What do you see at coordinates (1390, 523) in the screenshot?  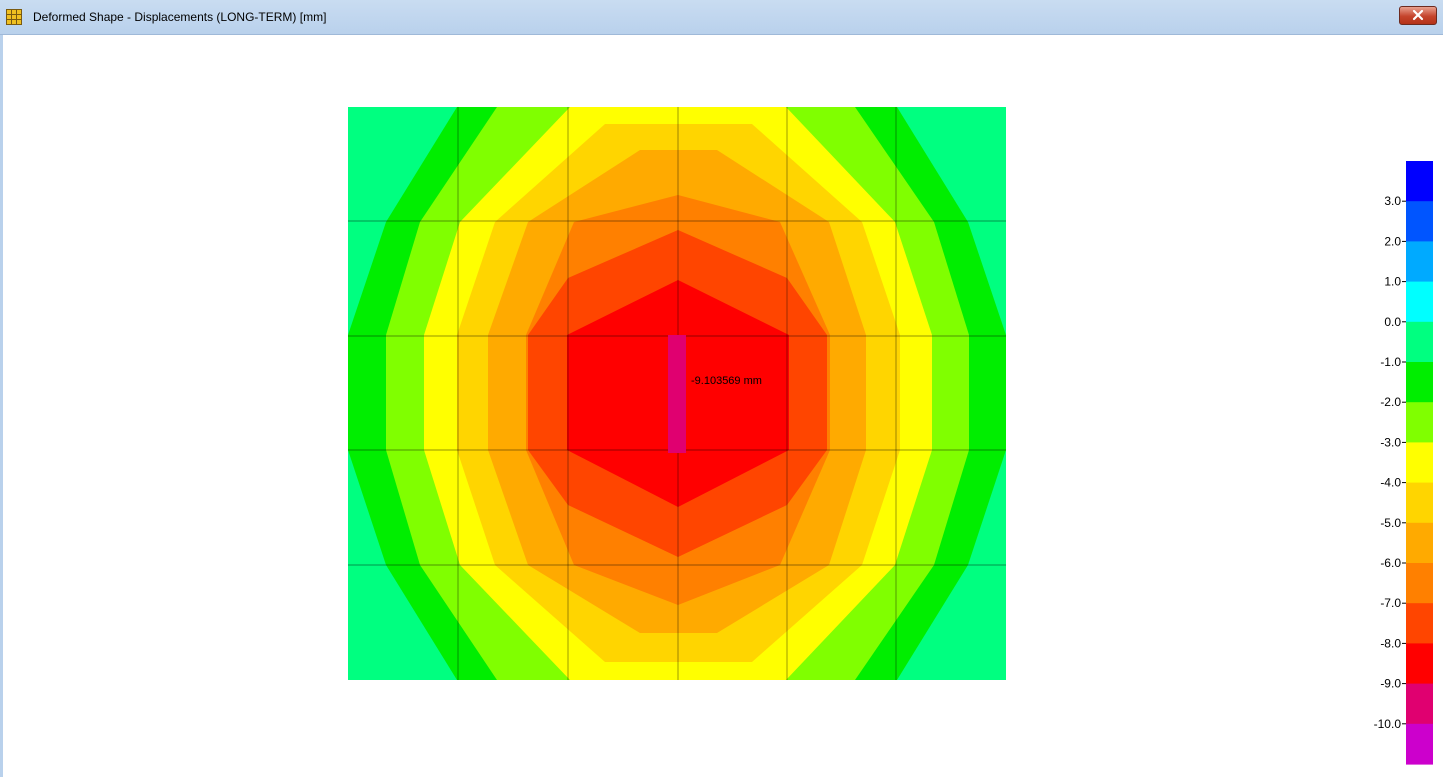 I see `legend-label: -5.0` at bounding box center [1390, 523].